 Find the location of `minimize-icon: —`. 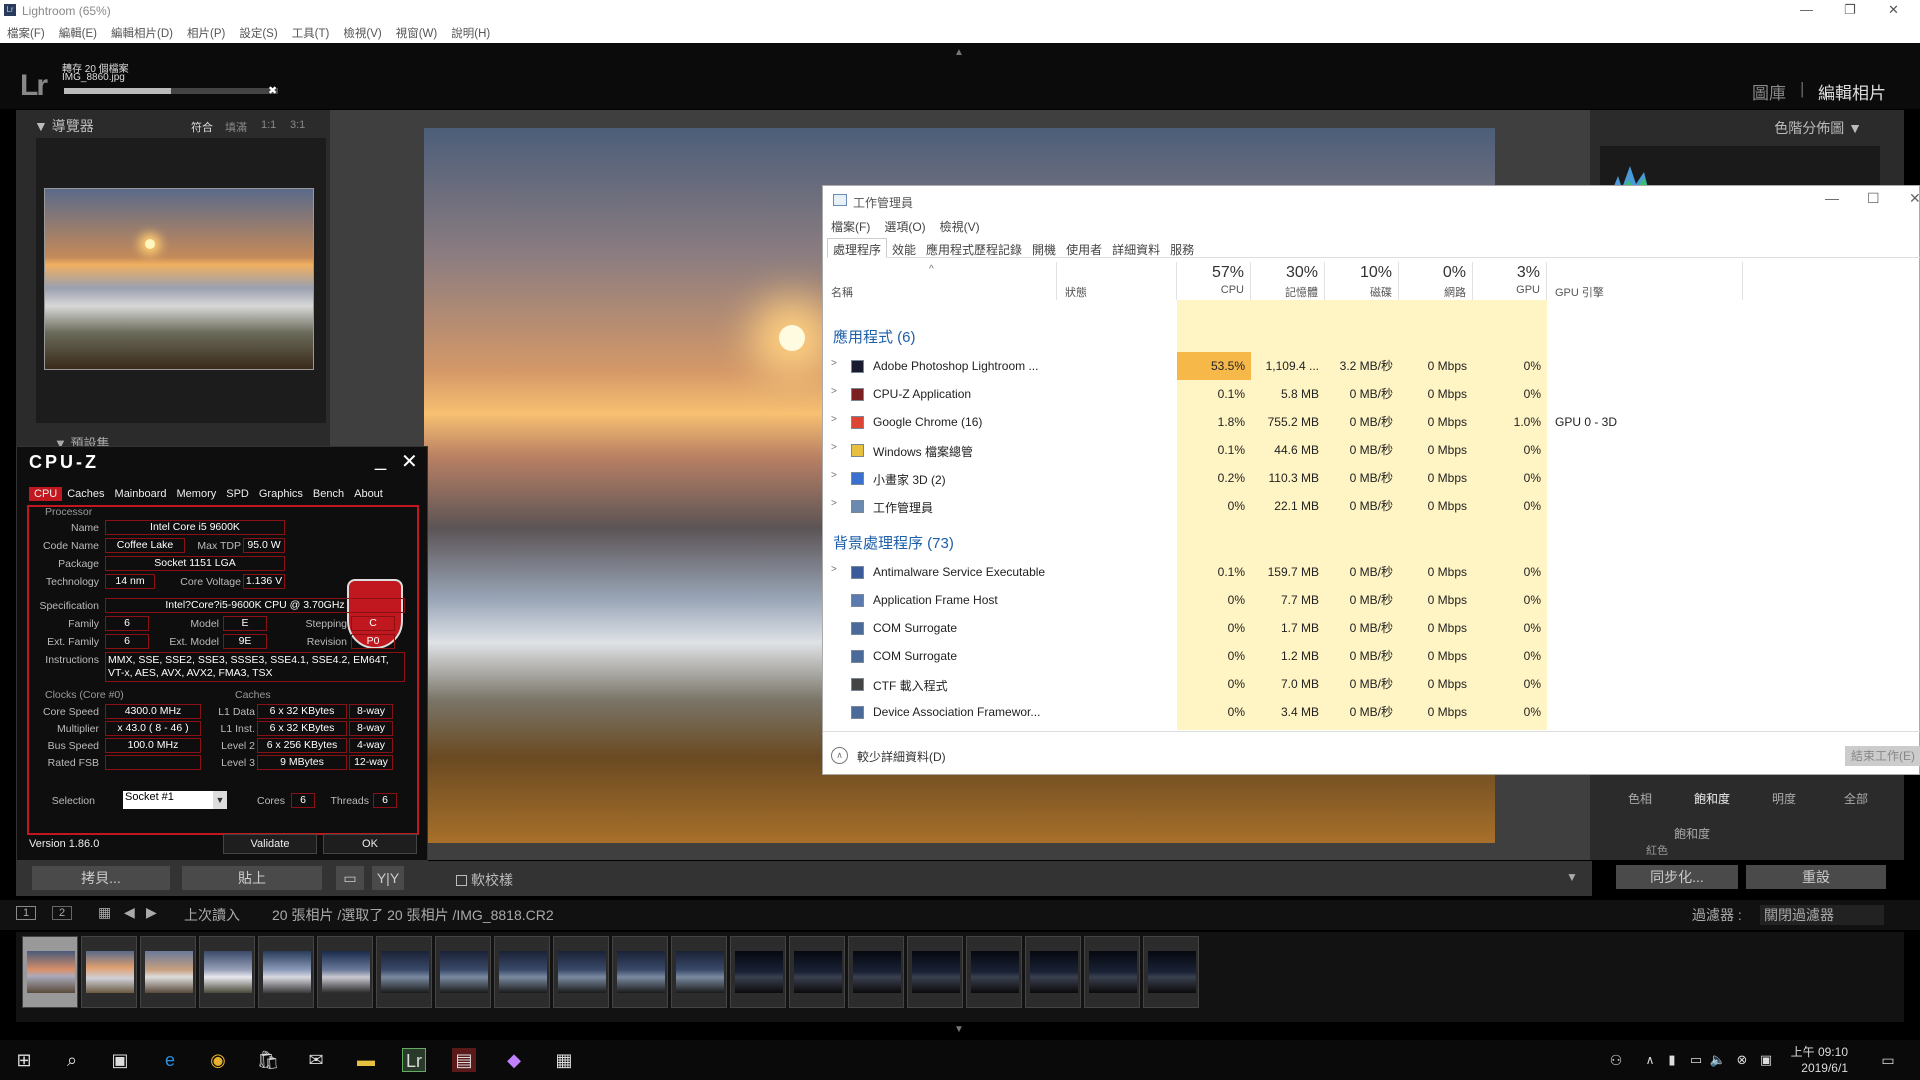

minimize-icon: — is located at coordinates (1806, 9).